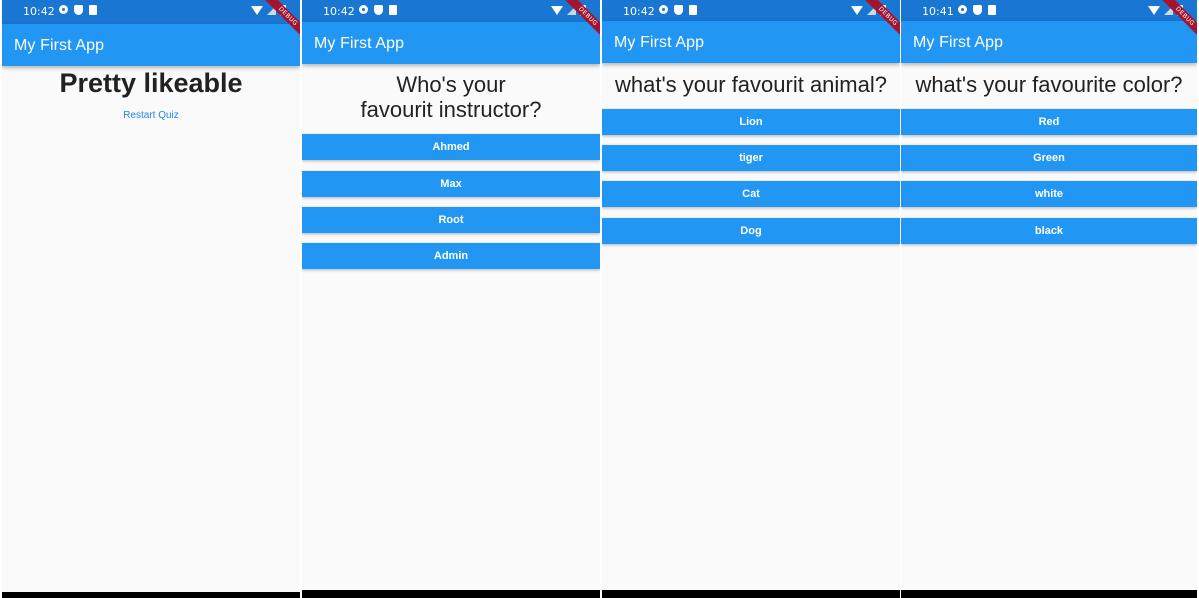 This screenshot has height=598, width=1199. Describe the element at coordinates (751, 194) in the screenshot. I see `answer-button-cat: Cat` at that location.